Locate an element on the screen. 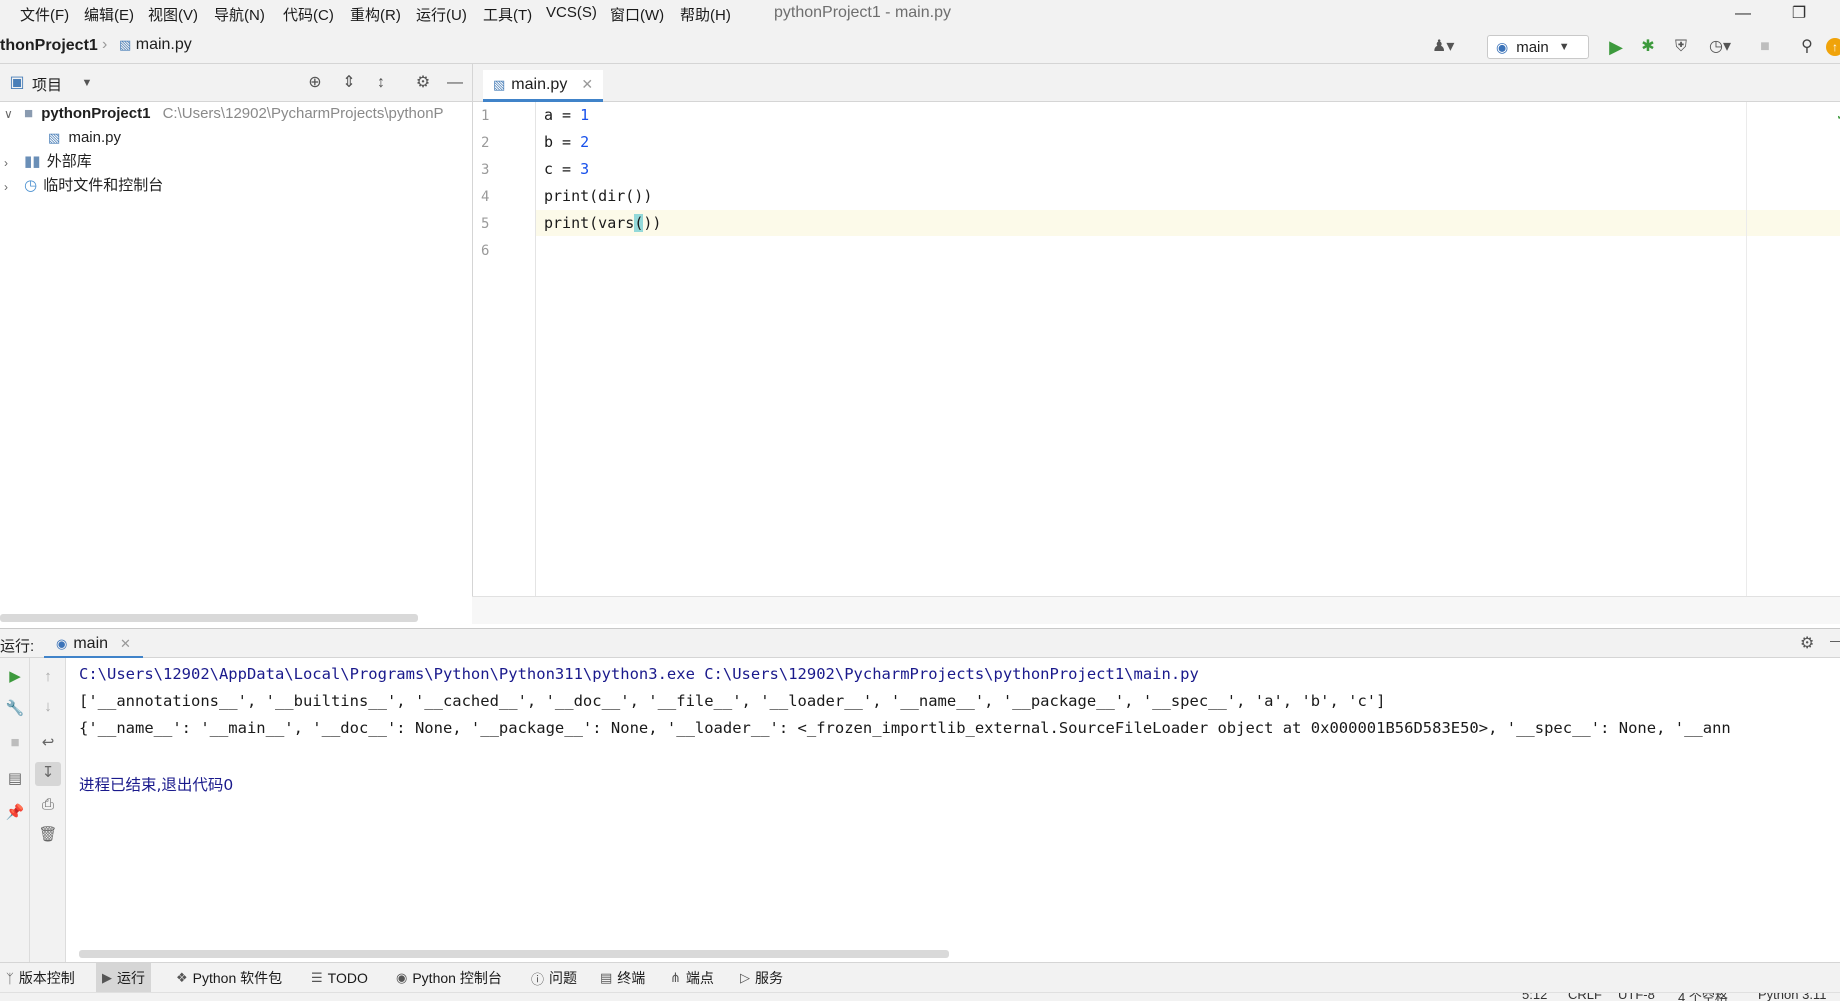 This screenshot has height=1001, width=1840. check-icon: ✓ is located at coordinates (1838, 116).